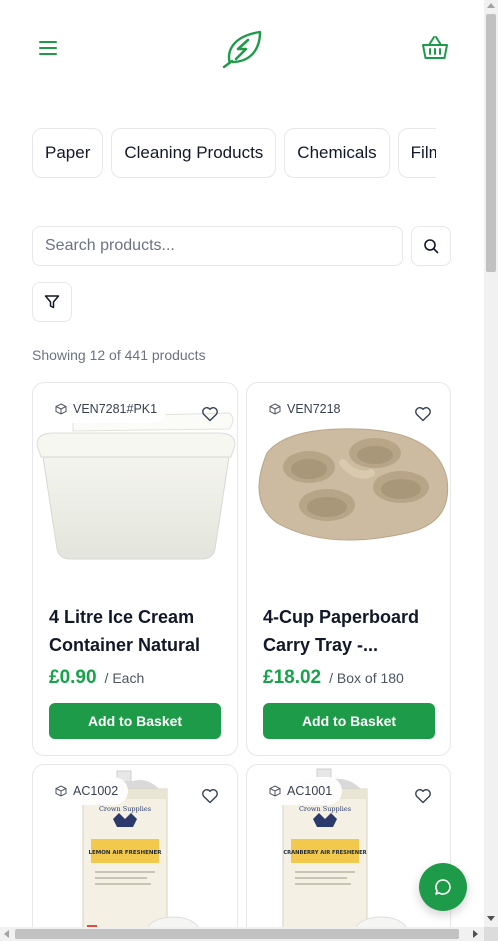 The height and width of the screenshot is (941, 498). What do you see at coordinates (119, 355) in the screenshot?
I see `results-count: Showing 12 of 441 products` at bounding box center [119, 355].